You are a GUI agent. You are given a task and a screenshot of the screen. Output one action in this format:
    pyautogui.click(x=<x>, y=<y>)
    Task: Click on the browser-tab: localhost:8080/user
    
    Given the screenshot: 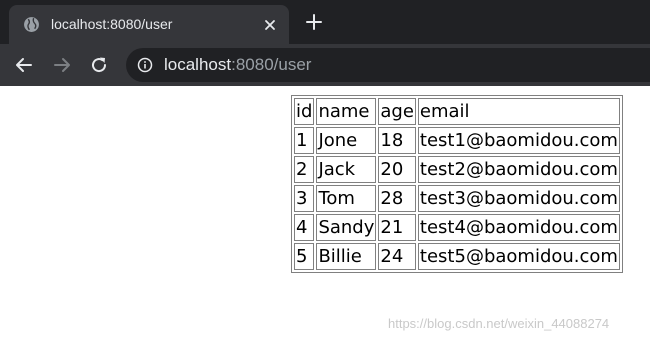 What is the action you would take?
    pyautogui.click(x=149, y=24)
    